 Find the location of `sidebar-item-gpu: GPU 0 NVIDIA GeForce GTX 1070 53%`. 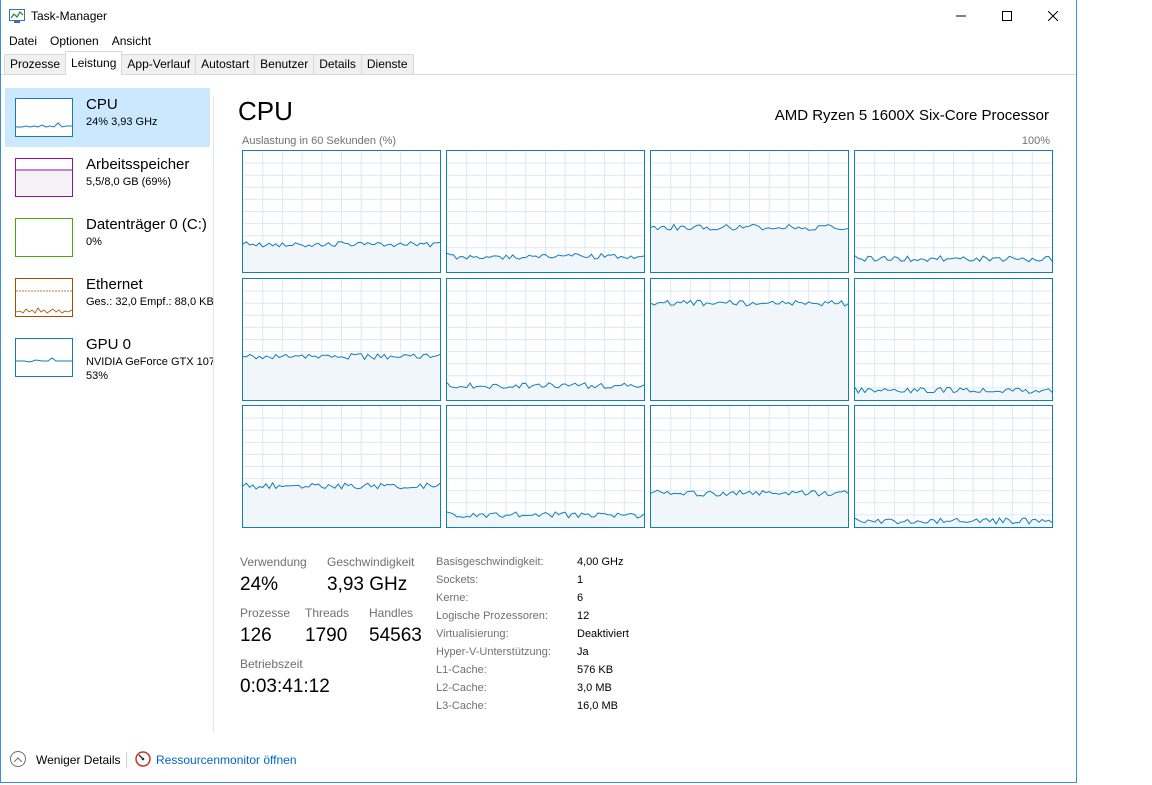

sidebar-item-gpu: GPU 0 NVIDIA GeForce GTX 1070 53% is located at coordinates (109, 357).